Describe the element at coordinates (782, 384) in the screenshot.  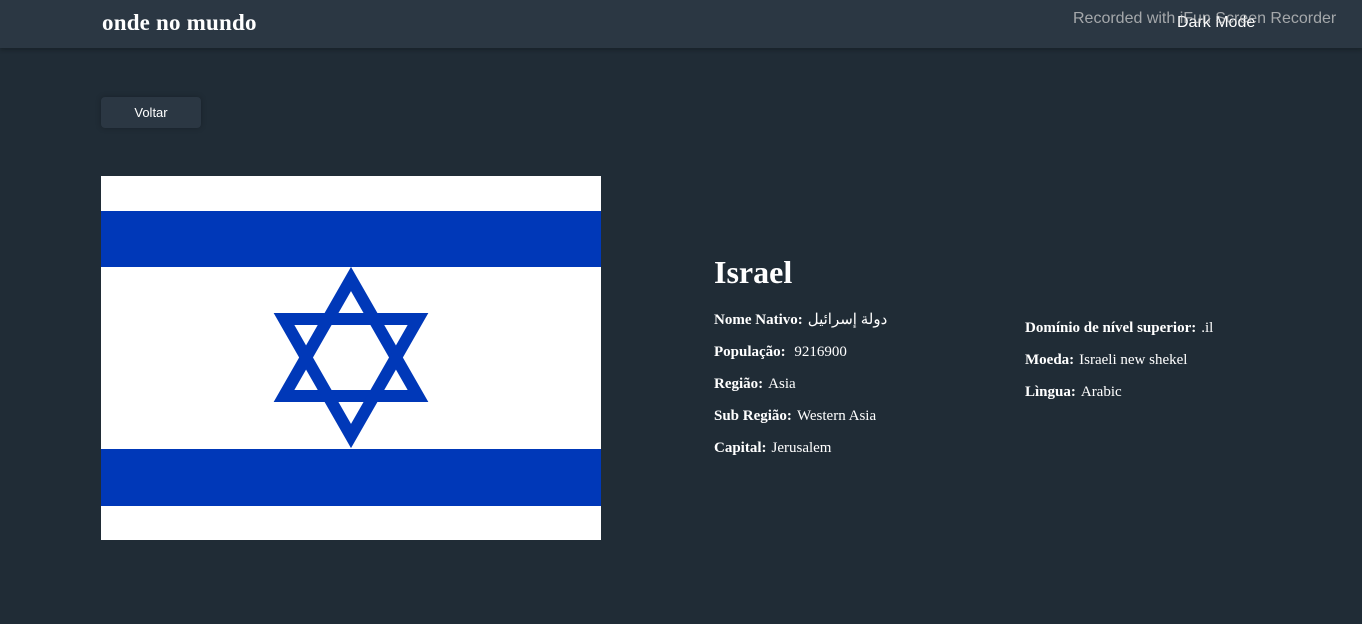
I see `detail-value: Asia` at that location.